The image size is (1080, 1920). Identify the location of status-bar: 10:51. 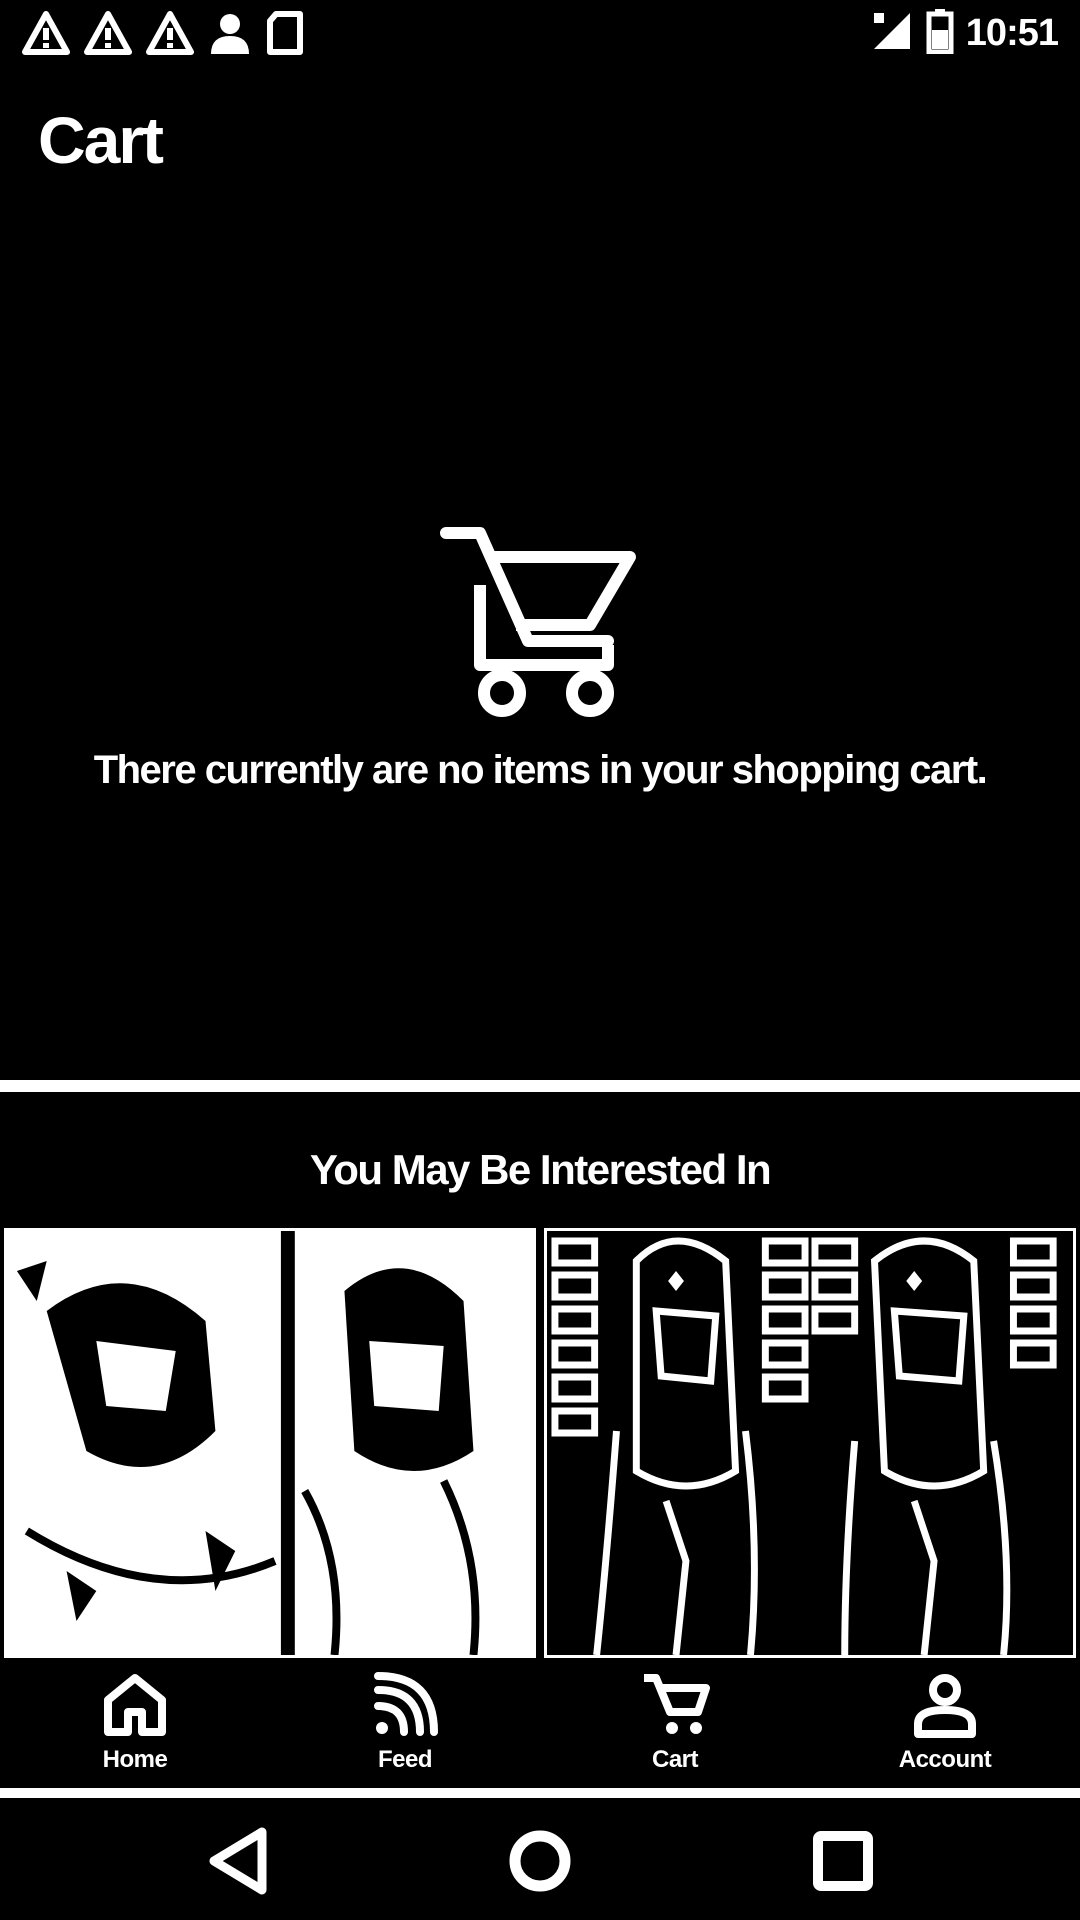
(540, 33).